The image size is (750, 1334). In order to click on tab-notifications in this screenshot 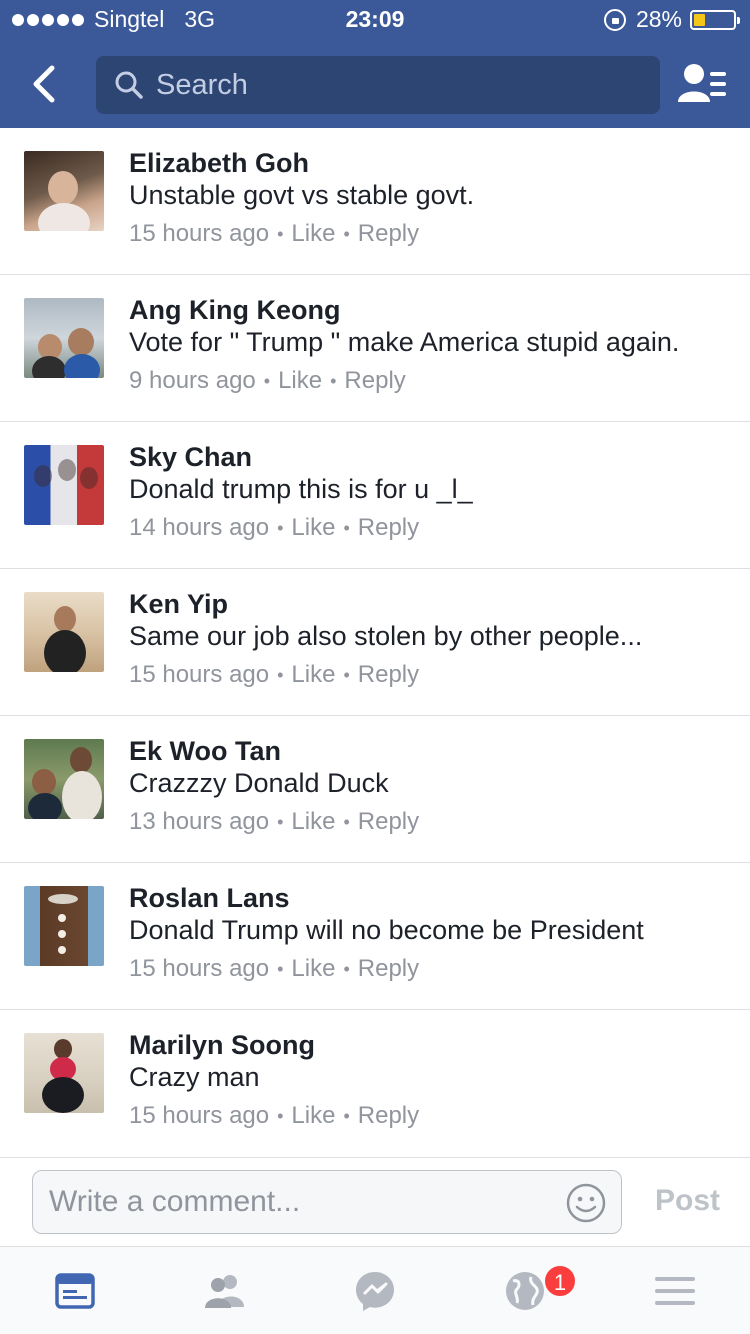, I will do `click(525, 1291)`.